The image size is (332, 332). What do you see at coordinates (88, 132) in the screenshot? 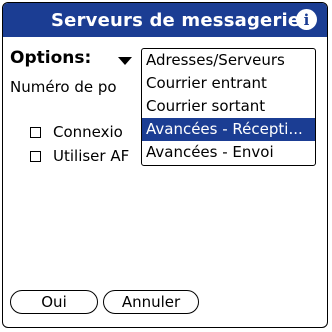
I see `connection-checkbox-label: Connexio` at bounding box center [88, 132].